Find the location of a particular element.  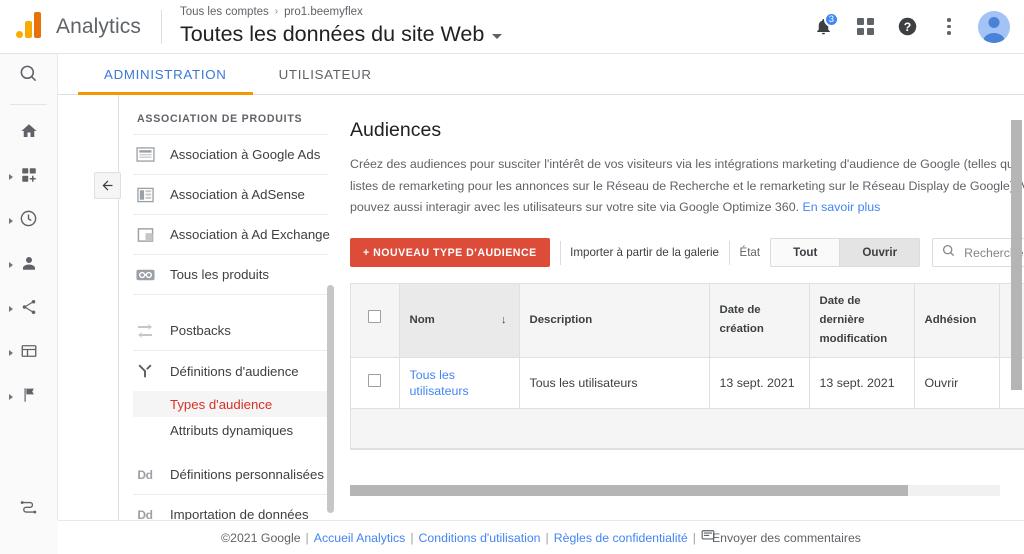

collapse-nav-button is located at coordinates (107, 185).